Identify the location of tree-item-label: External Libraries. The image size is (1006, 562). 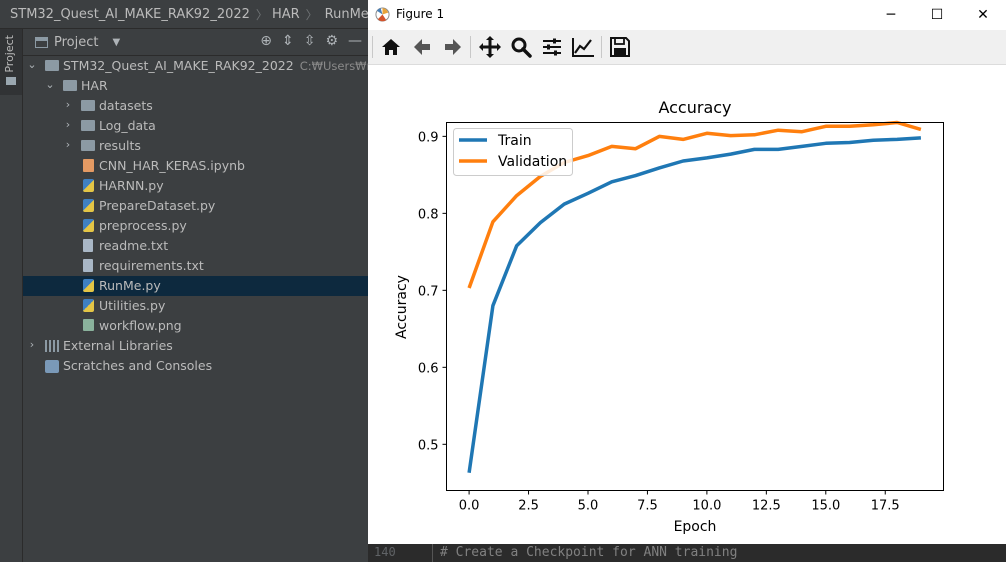
(118, 345).